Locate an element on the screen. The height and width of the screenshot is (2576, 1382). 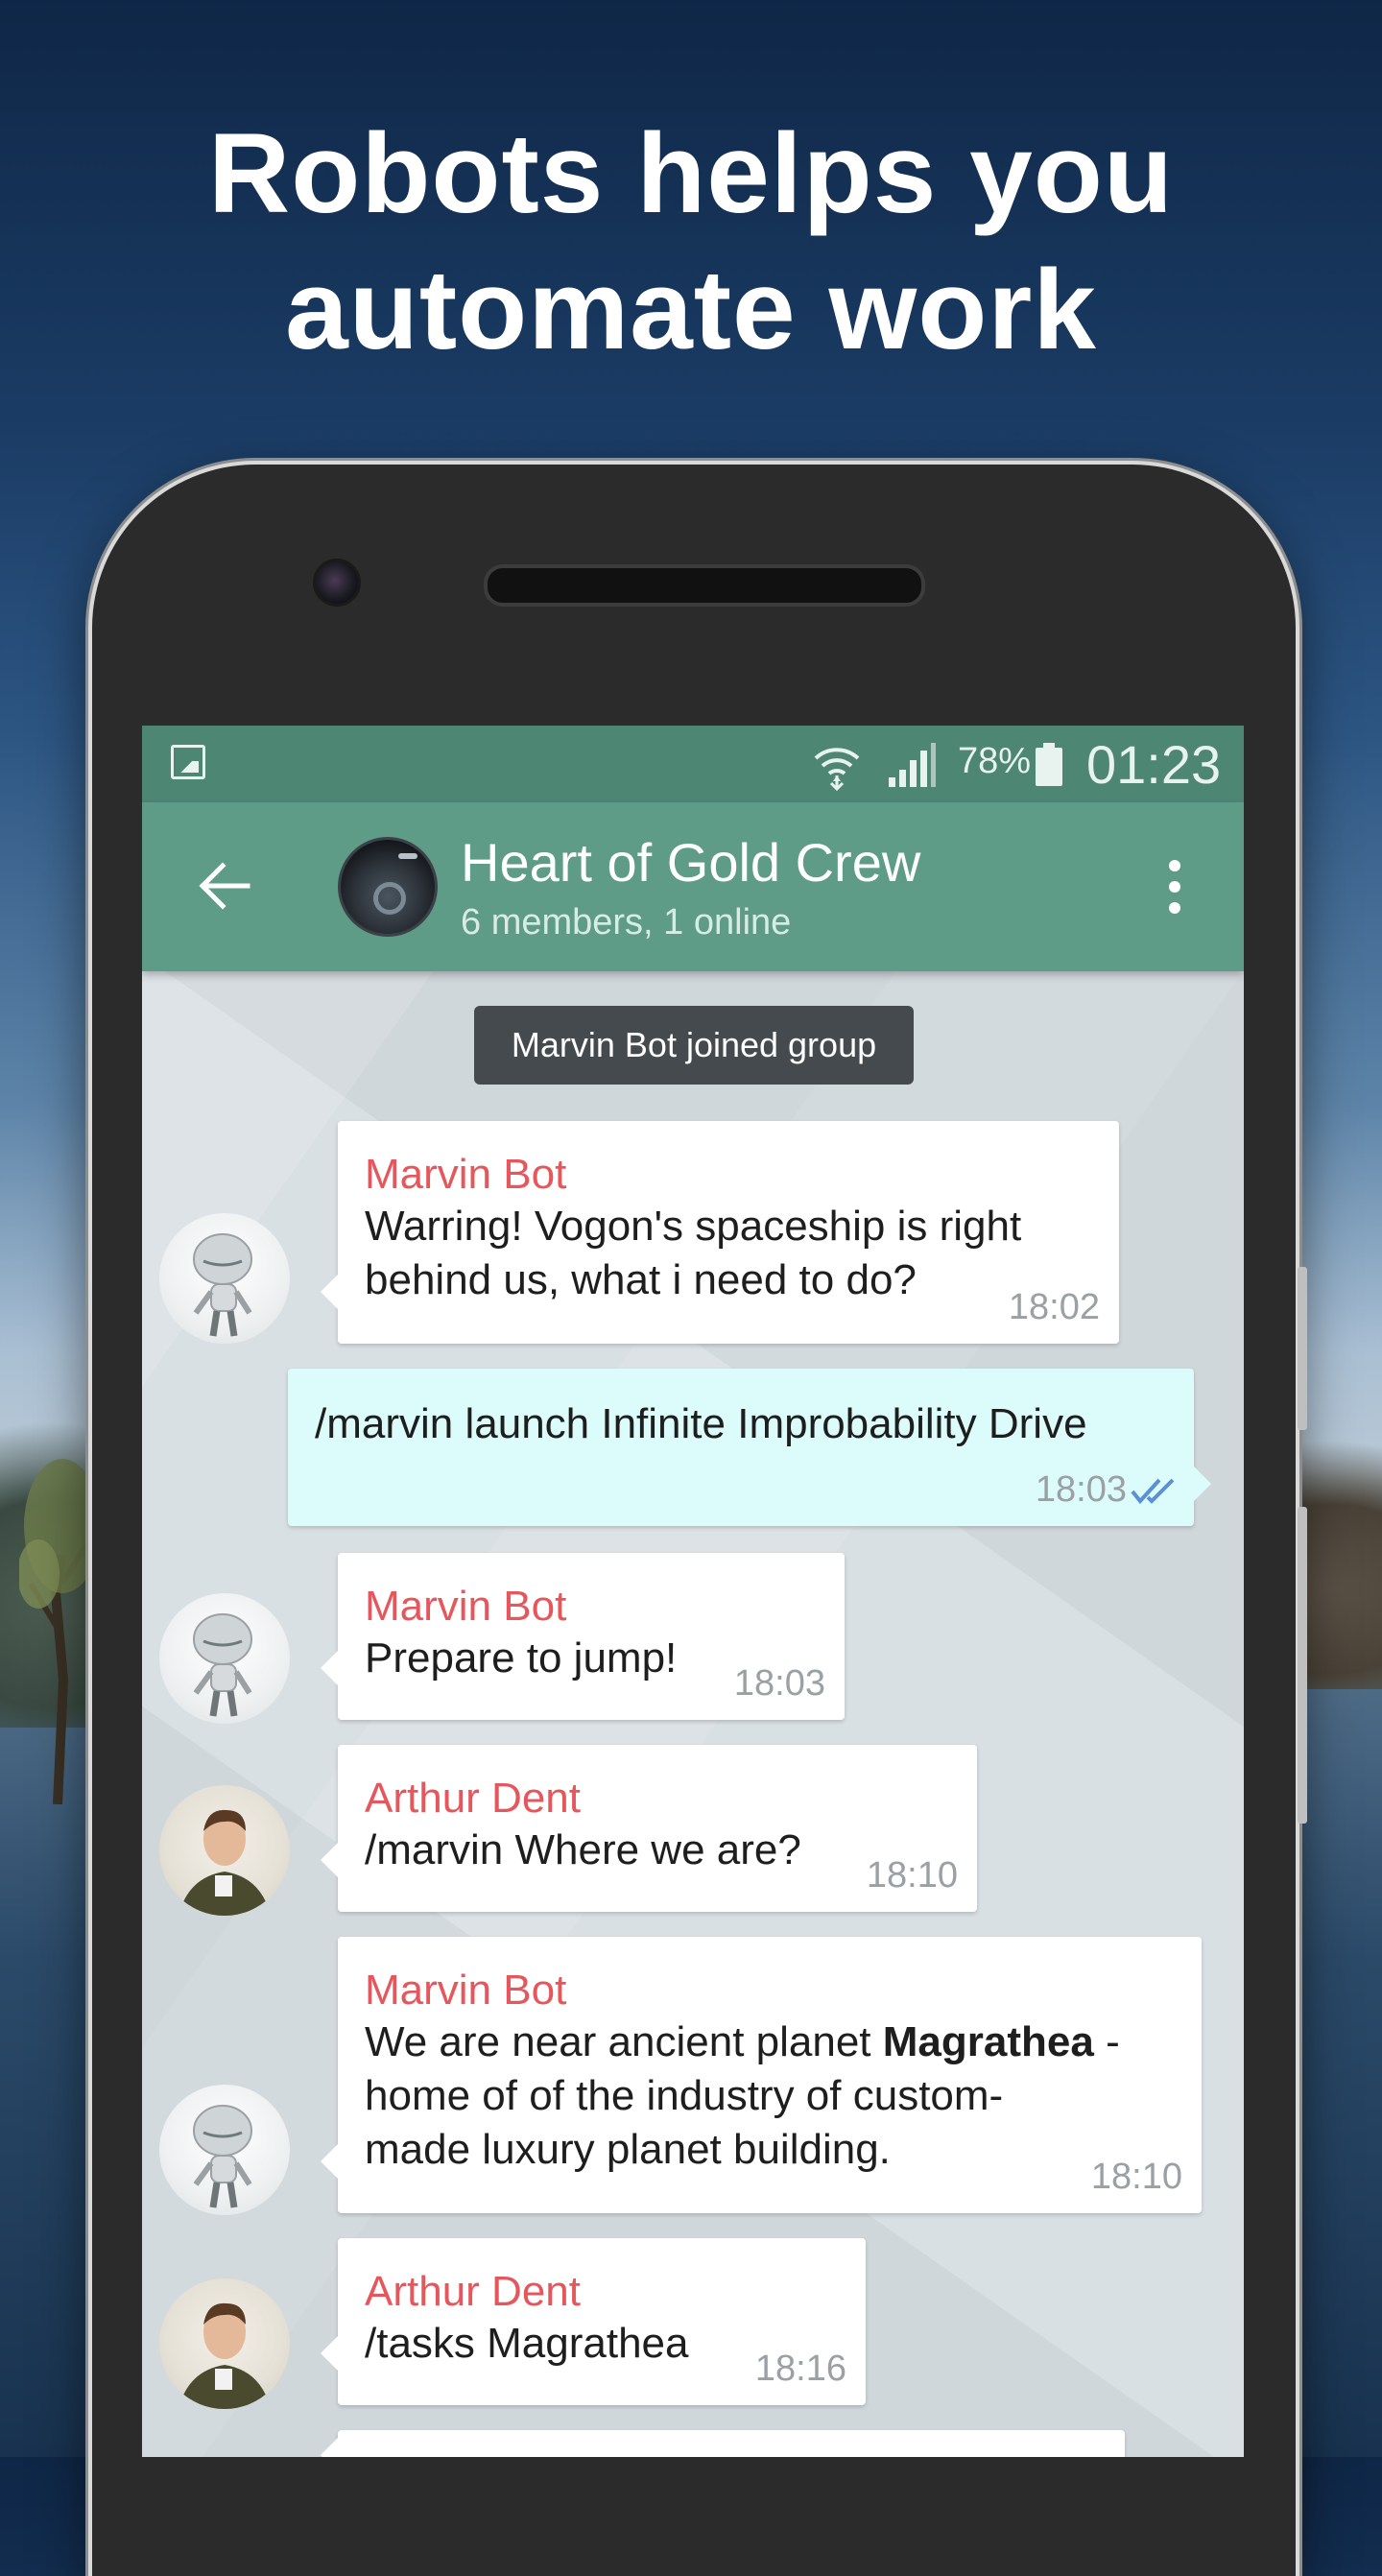
message-bubble: Arthur Dent /marvin Where we are? 18:10 is located at coordinates (649, 1828).